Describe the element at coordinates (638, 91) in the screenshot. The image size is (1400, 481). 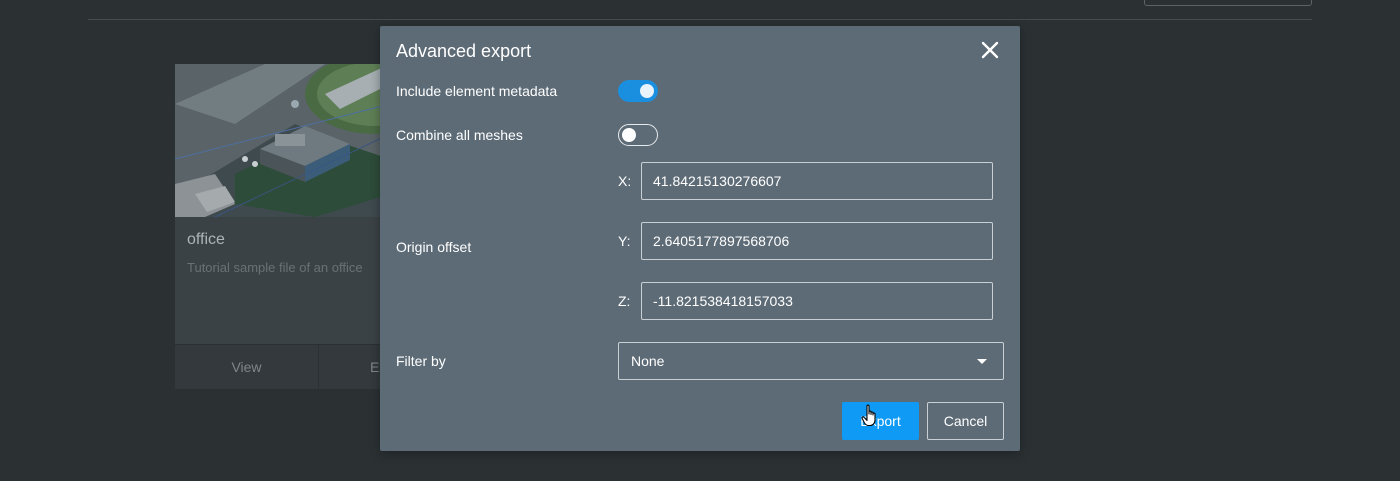
I see `include-metadata-toggle` at that location.